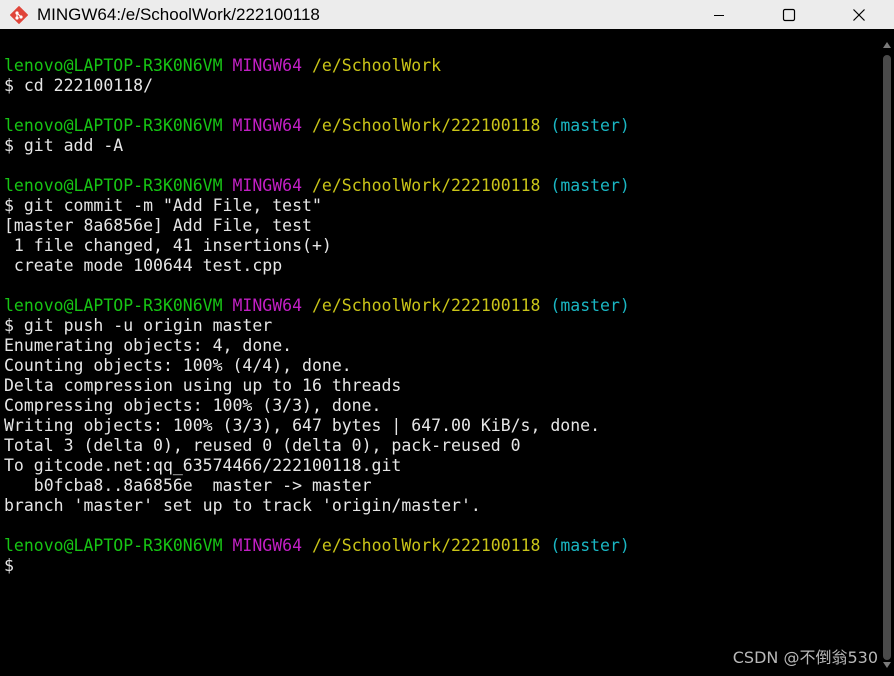 This screenshot has height=676, width=894. I want to click on line-text: $ git add -A, so click(64, 145).